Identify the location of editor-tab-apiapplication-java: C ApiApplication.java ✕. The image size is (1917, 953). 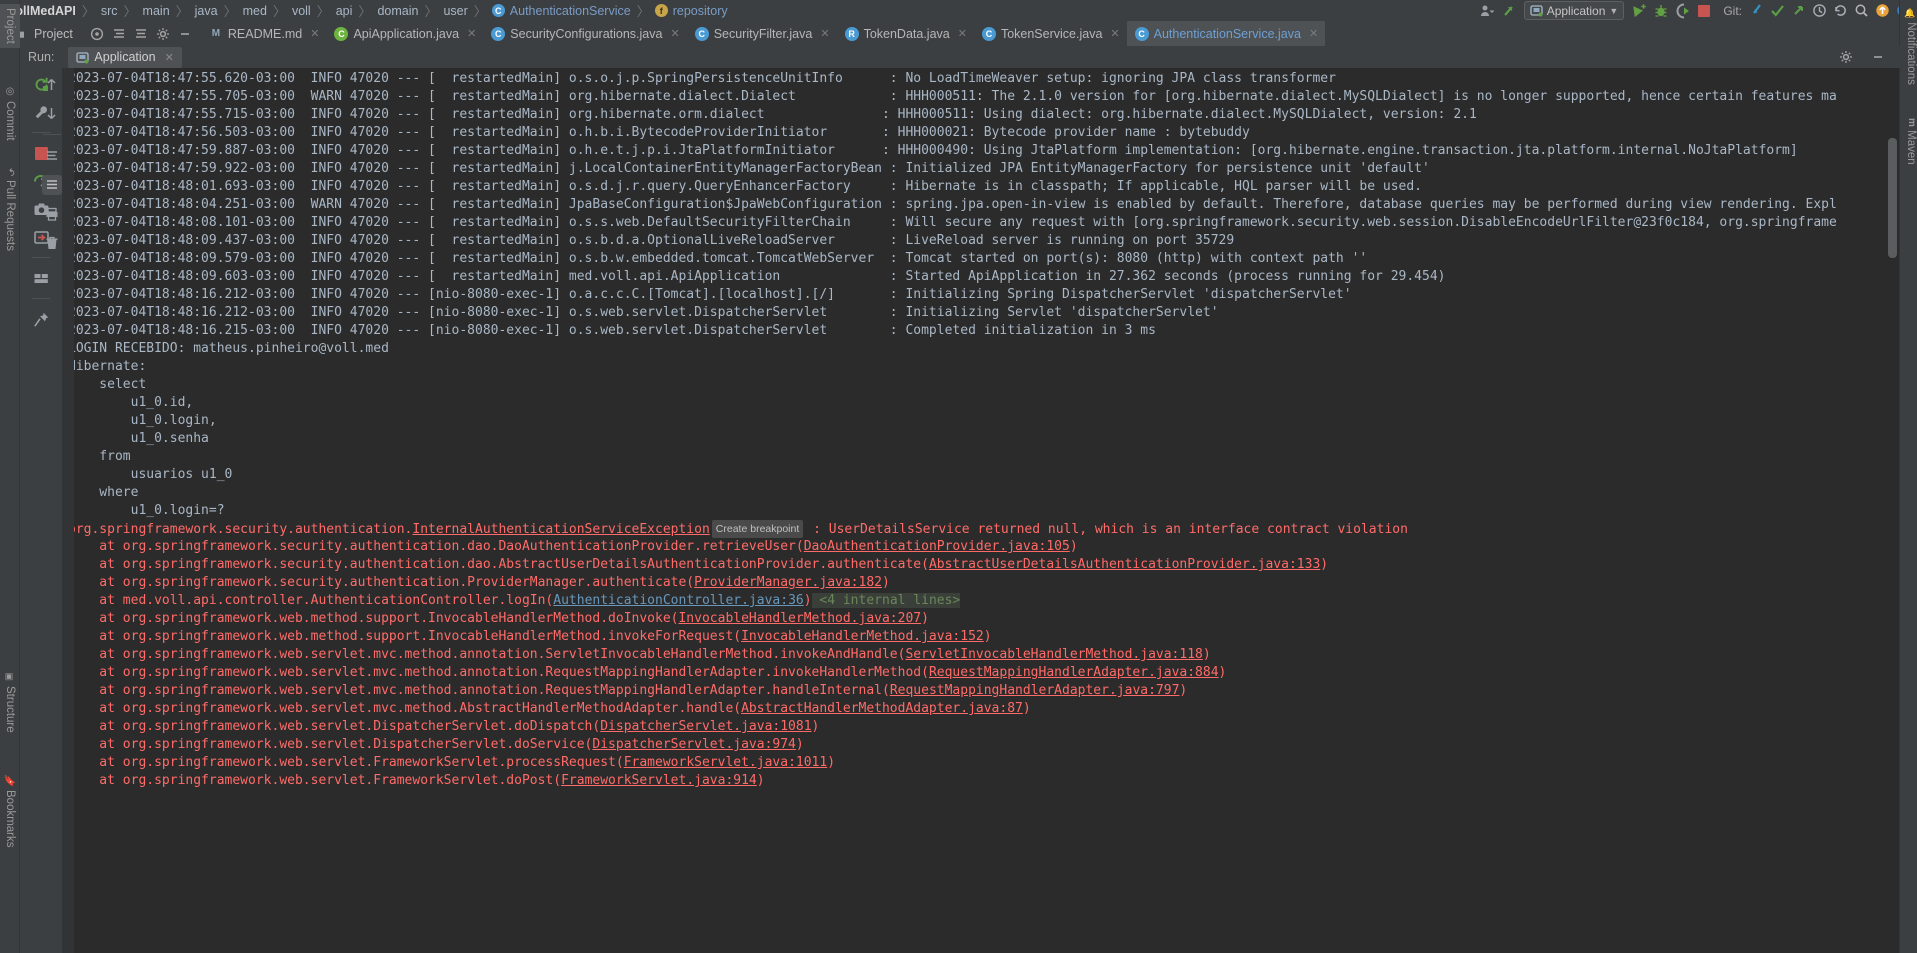
(404, 33).